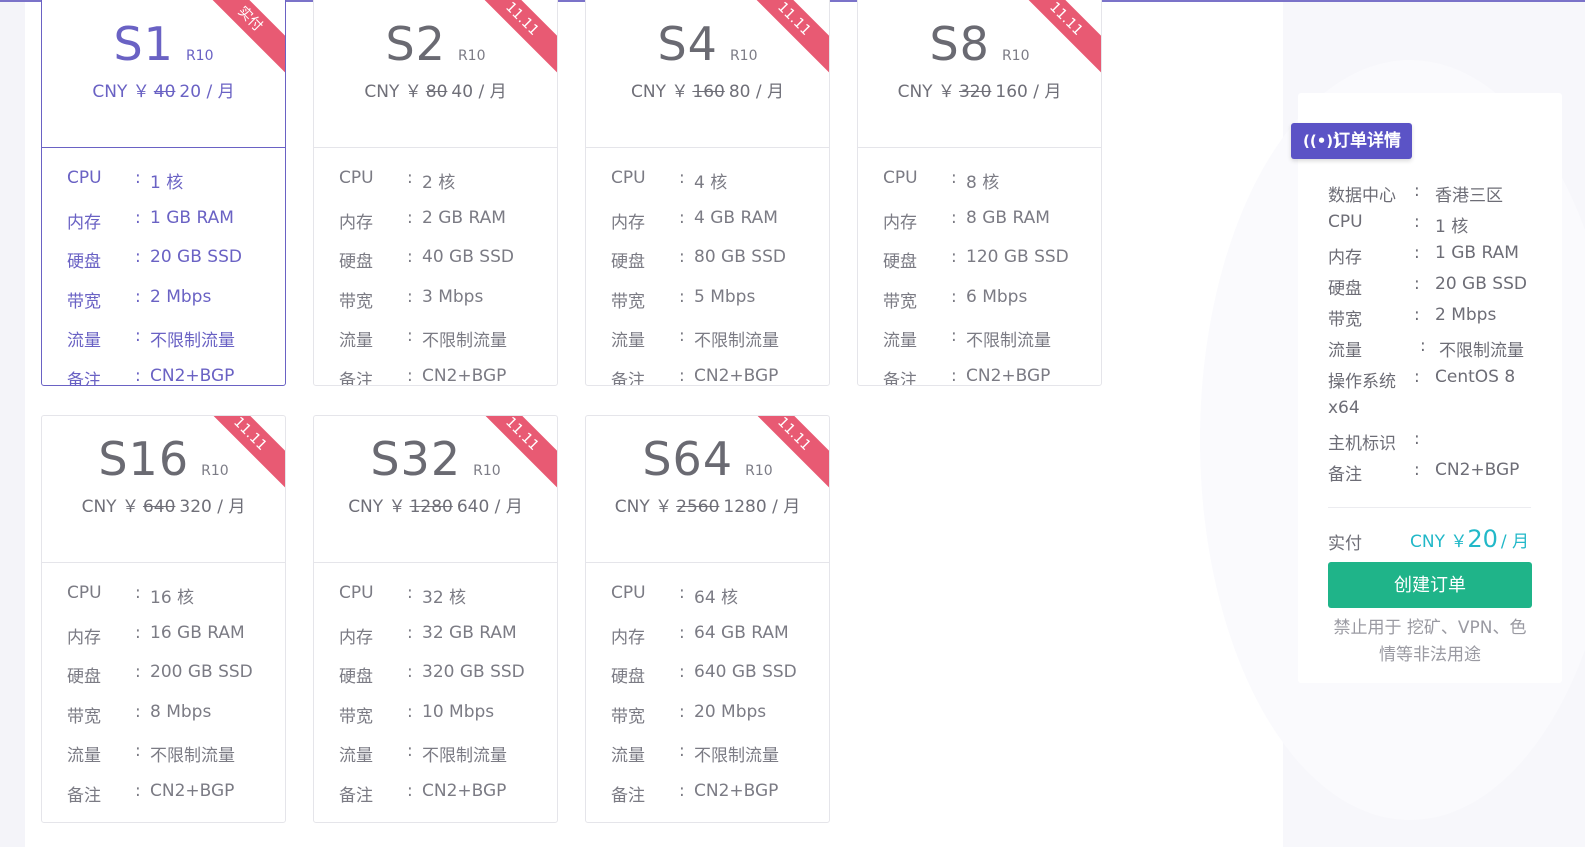 The image size is (1585, 847). Describe the element at coordinates (139, 299) in the screenshot. I see `spec-row-bw: 带宽:2 Mbps` at that location.